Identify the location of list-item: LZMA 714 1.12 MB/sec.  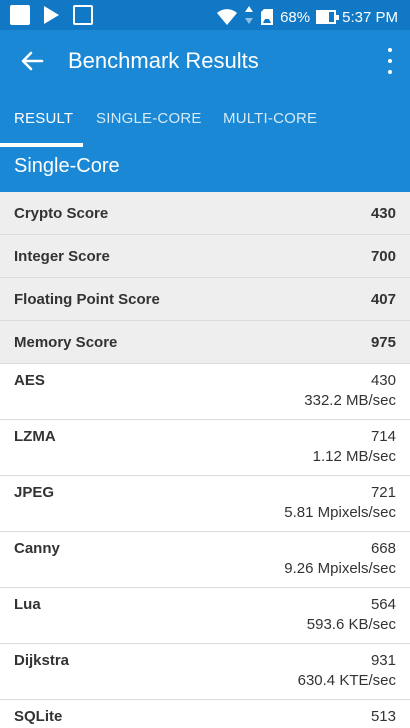
(205, 448).